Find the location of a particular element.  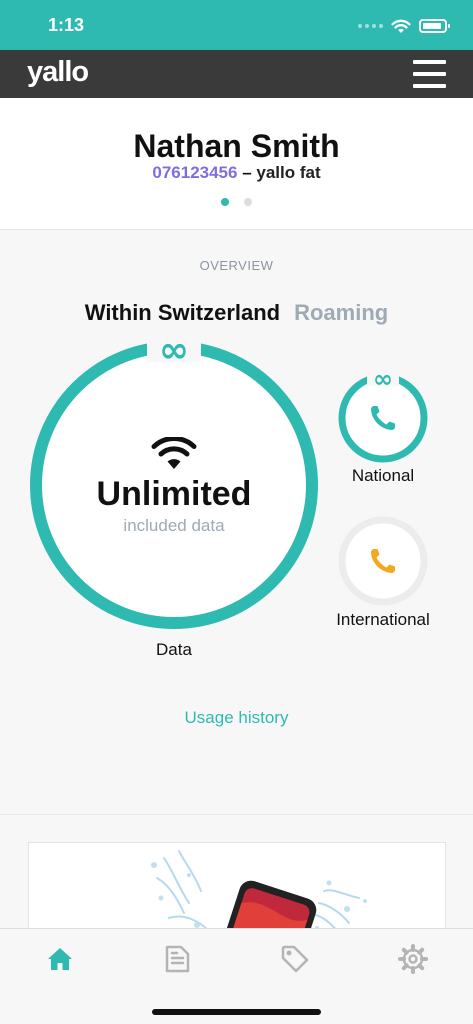

usage-history-link: Usage history is located at coordinates (236, 718).